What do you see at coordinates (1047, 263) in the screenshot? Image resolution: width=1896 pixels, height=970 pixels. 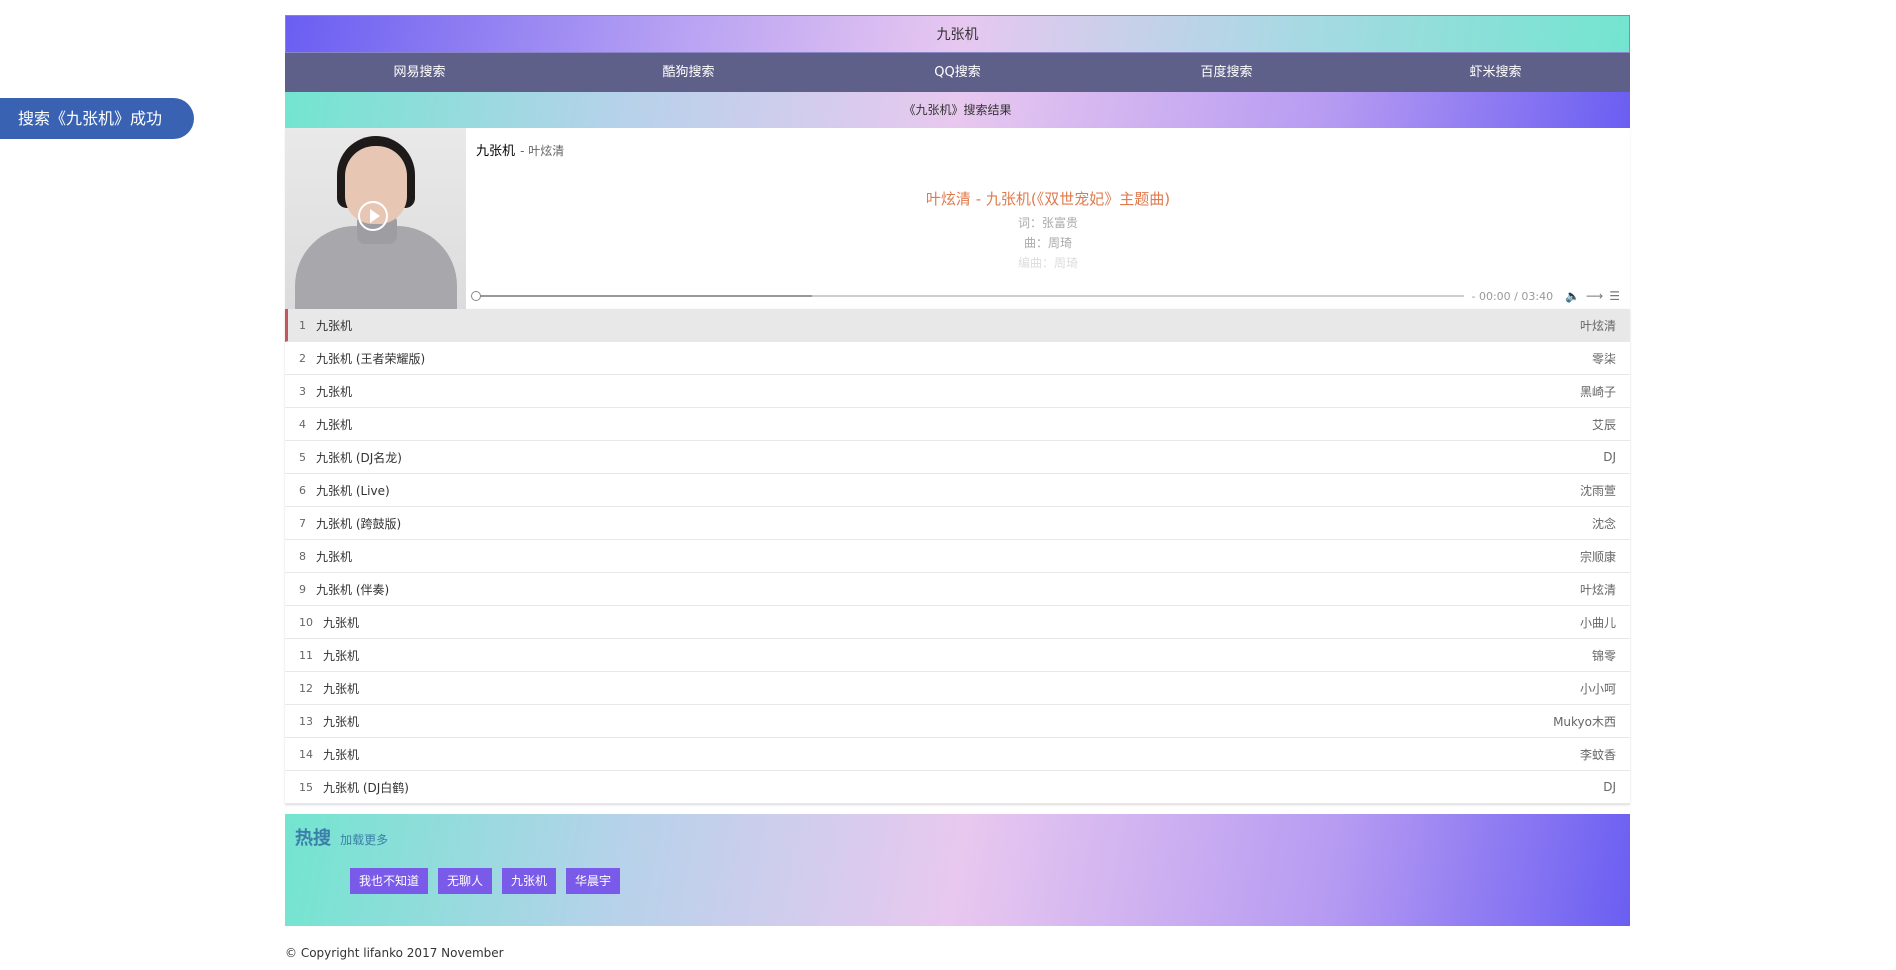 I see `lyric-line: 编曲：周琦` at bounding box center [1047, 263].